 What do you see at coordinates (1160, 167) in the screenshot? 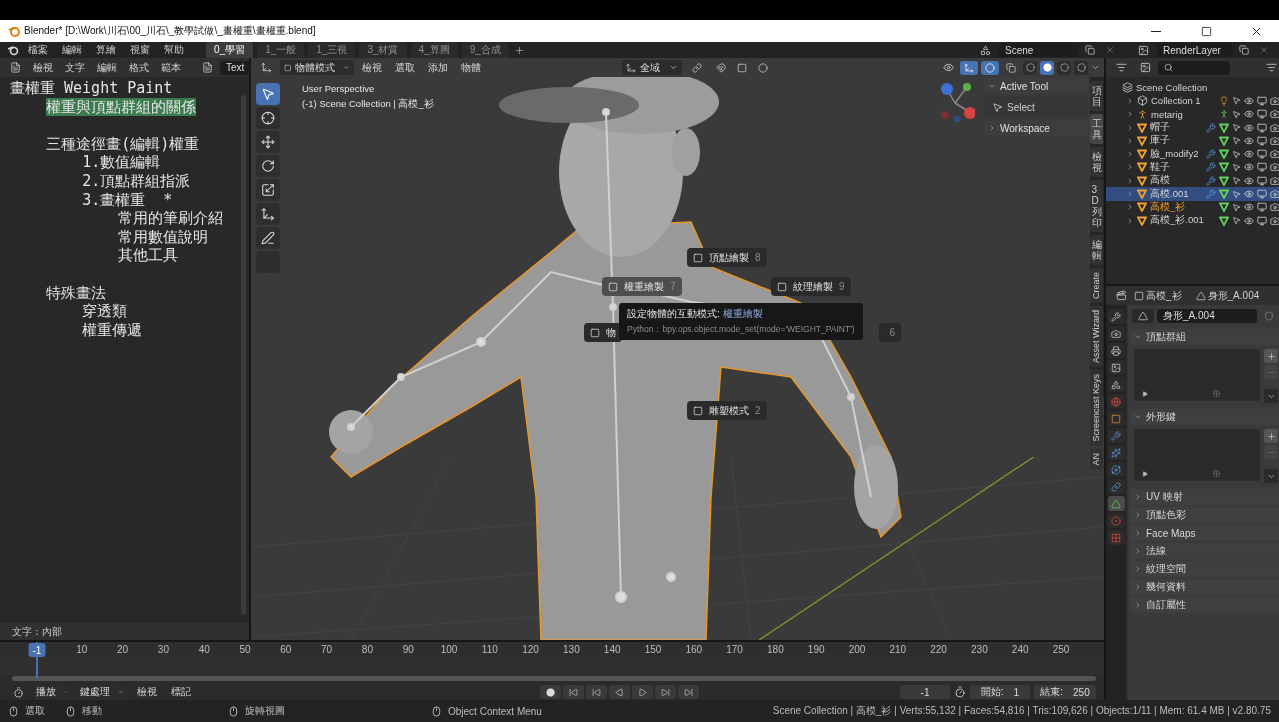
I see `outliner-item-label: 鞋子` at bounding box center [1160, 167].